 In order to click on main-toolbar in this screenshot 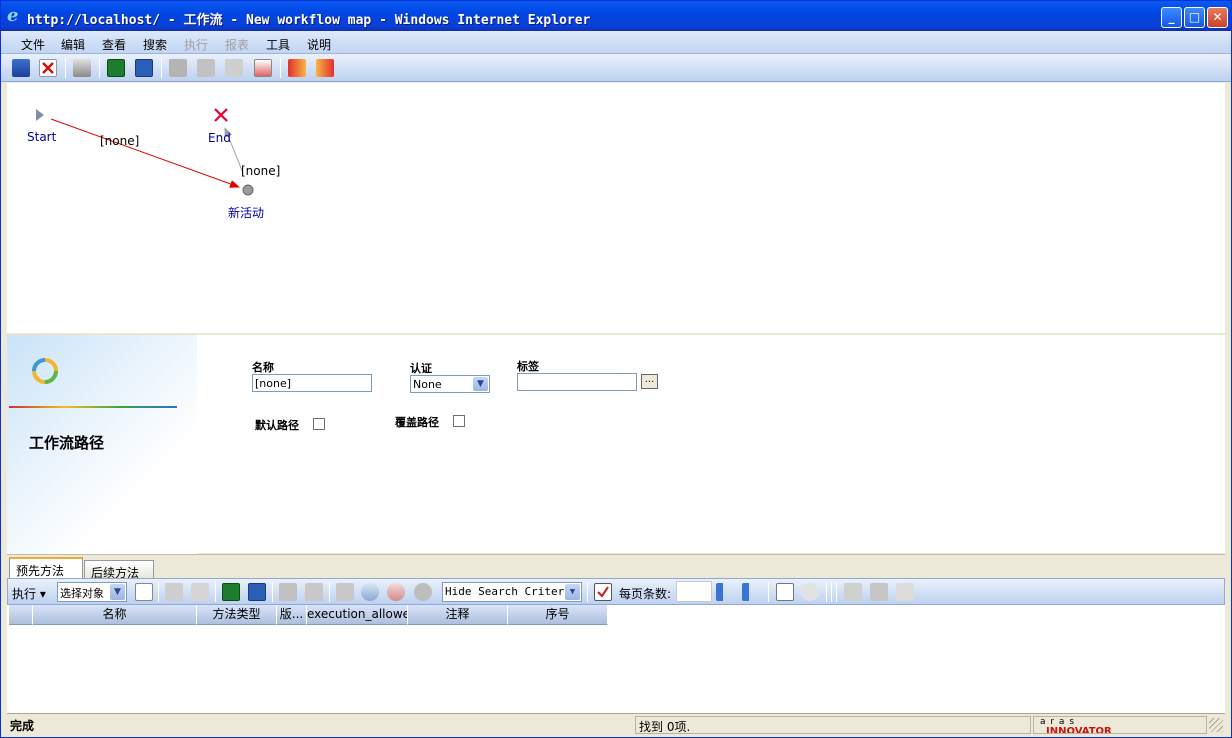, I will do `click(616, 68)`.